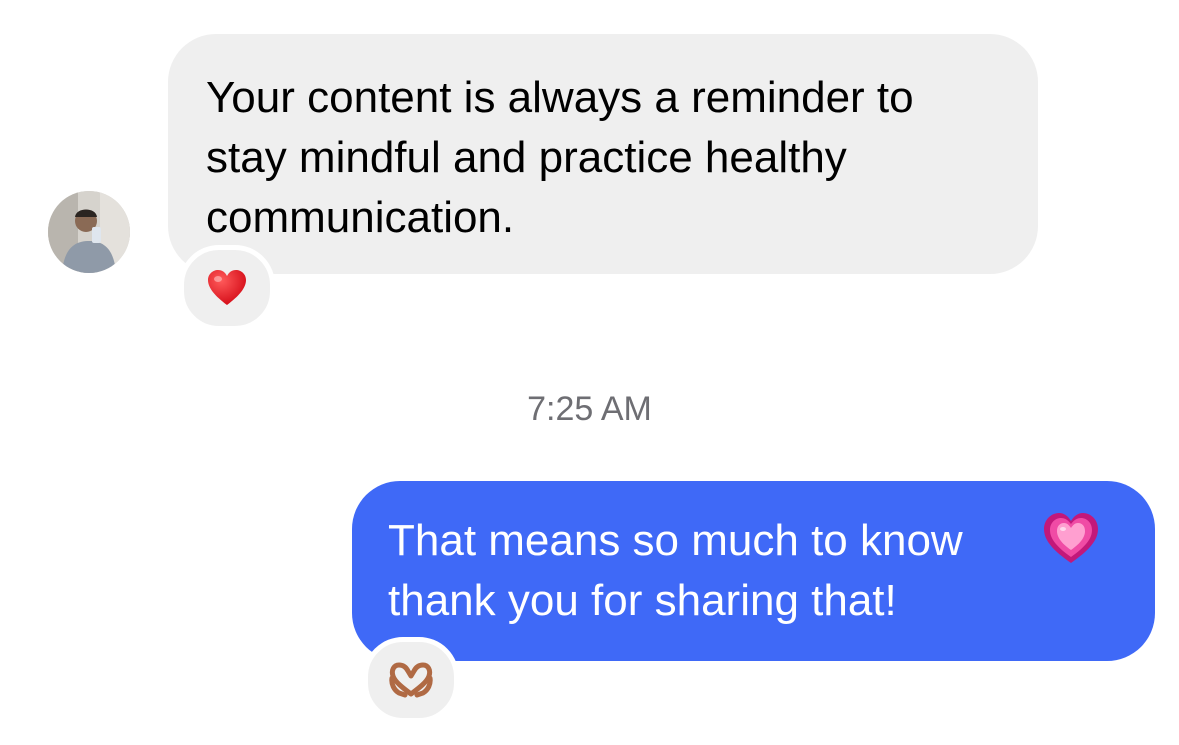 The image size is (1179, 745). What do you see at coordinates (89, 232) in the screenshot?
I see `contact-avatar` at bounding box center [89, 232].